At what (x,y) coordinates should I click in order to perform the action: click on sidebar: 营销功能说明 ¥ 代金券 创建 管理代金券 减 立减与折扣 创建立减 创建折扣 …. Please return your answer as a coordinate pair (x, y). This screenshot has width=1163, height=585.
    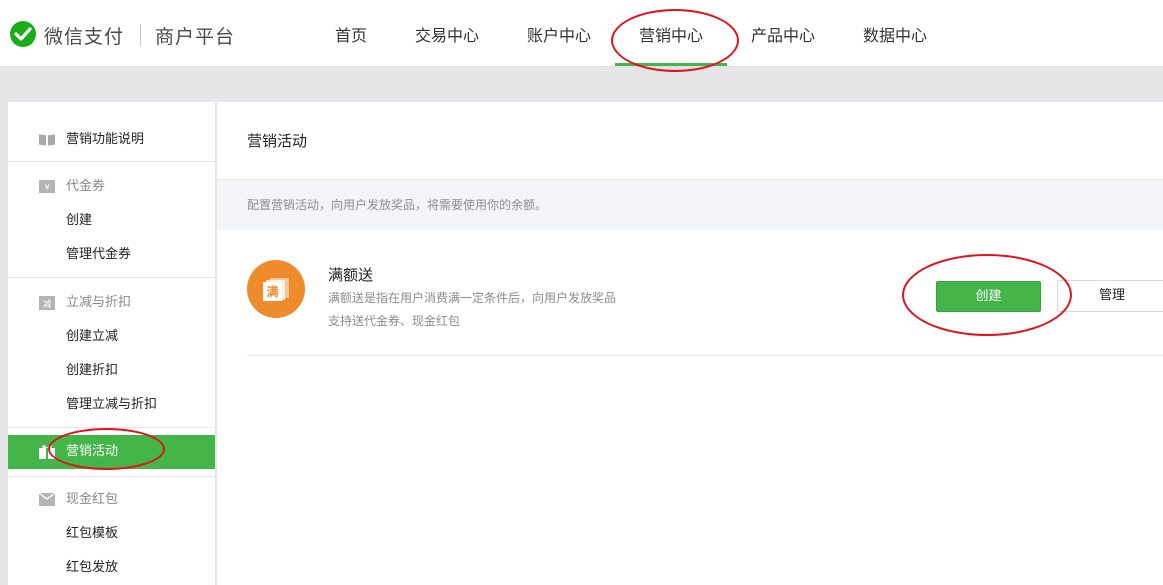
    Looking at the image, I should click on (112, 343).